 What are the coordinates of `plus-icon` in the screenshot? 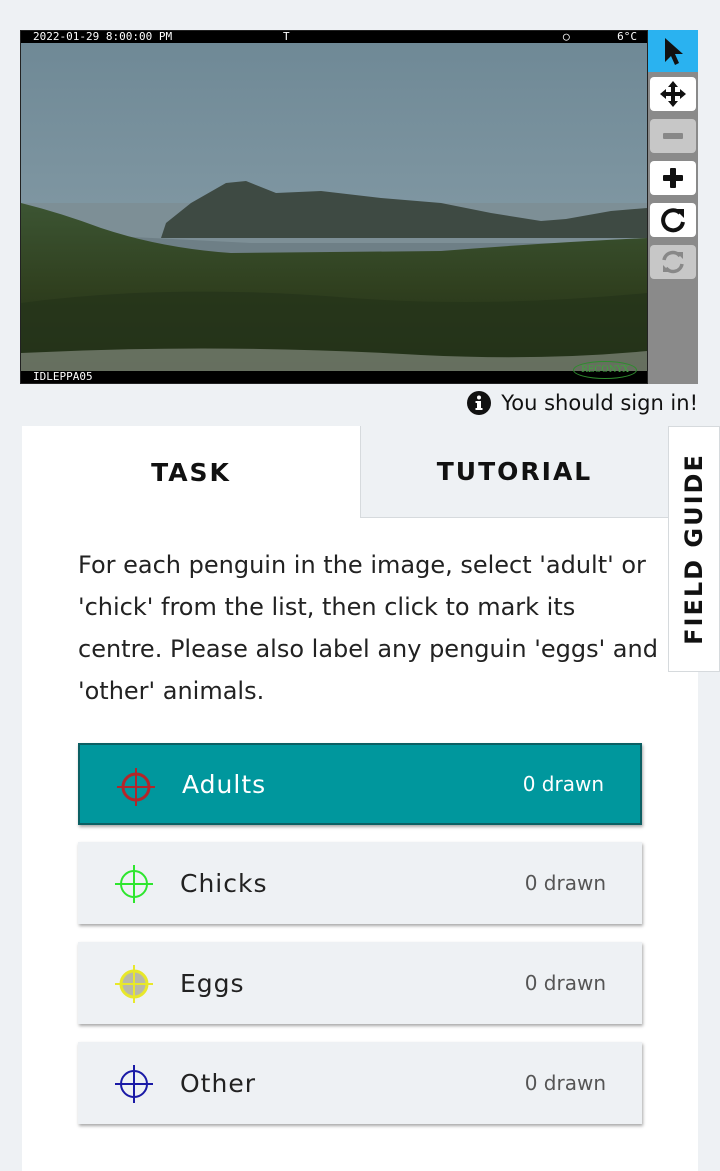 It's located at (673, 178).